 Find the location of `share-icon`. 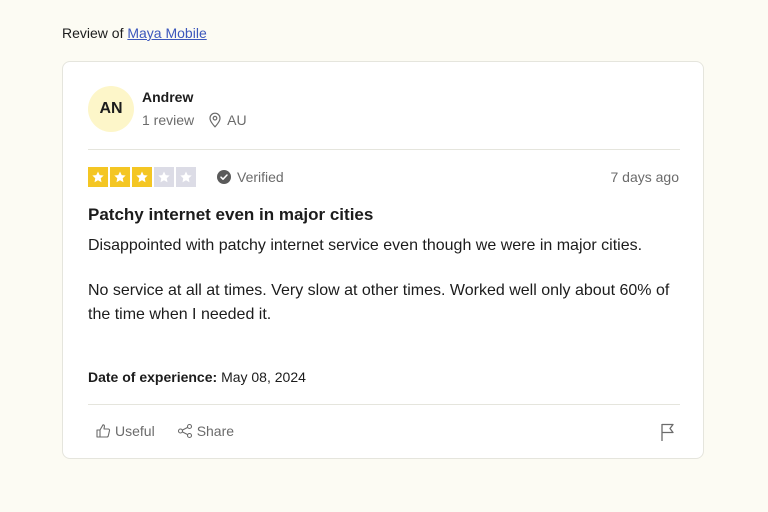

share-icon is located at coordinates (184, 431).